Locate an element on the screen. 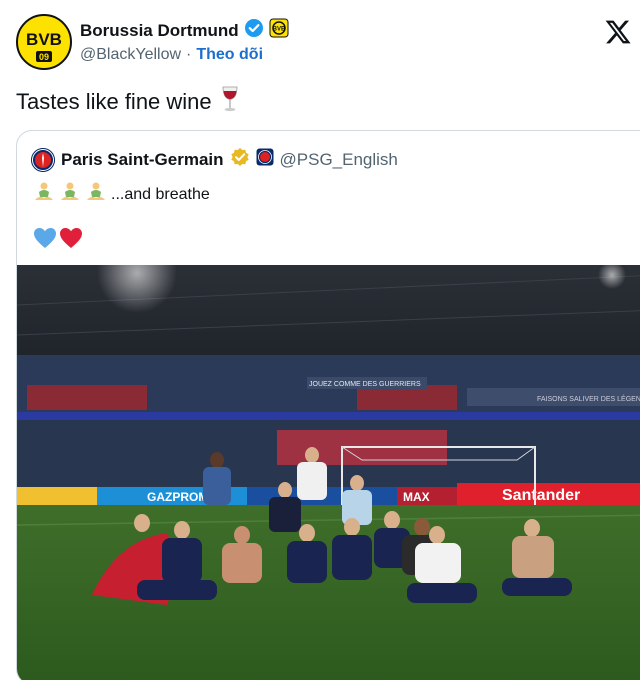 The width and height of the screenshot is (640, 680). author-name: Borussia Dortmund is located at coordinates (159, 31).